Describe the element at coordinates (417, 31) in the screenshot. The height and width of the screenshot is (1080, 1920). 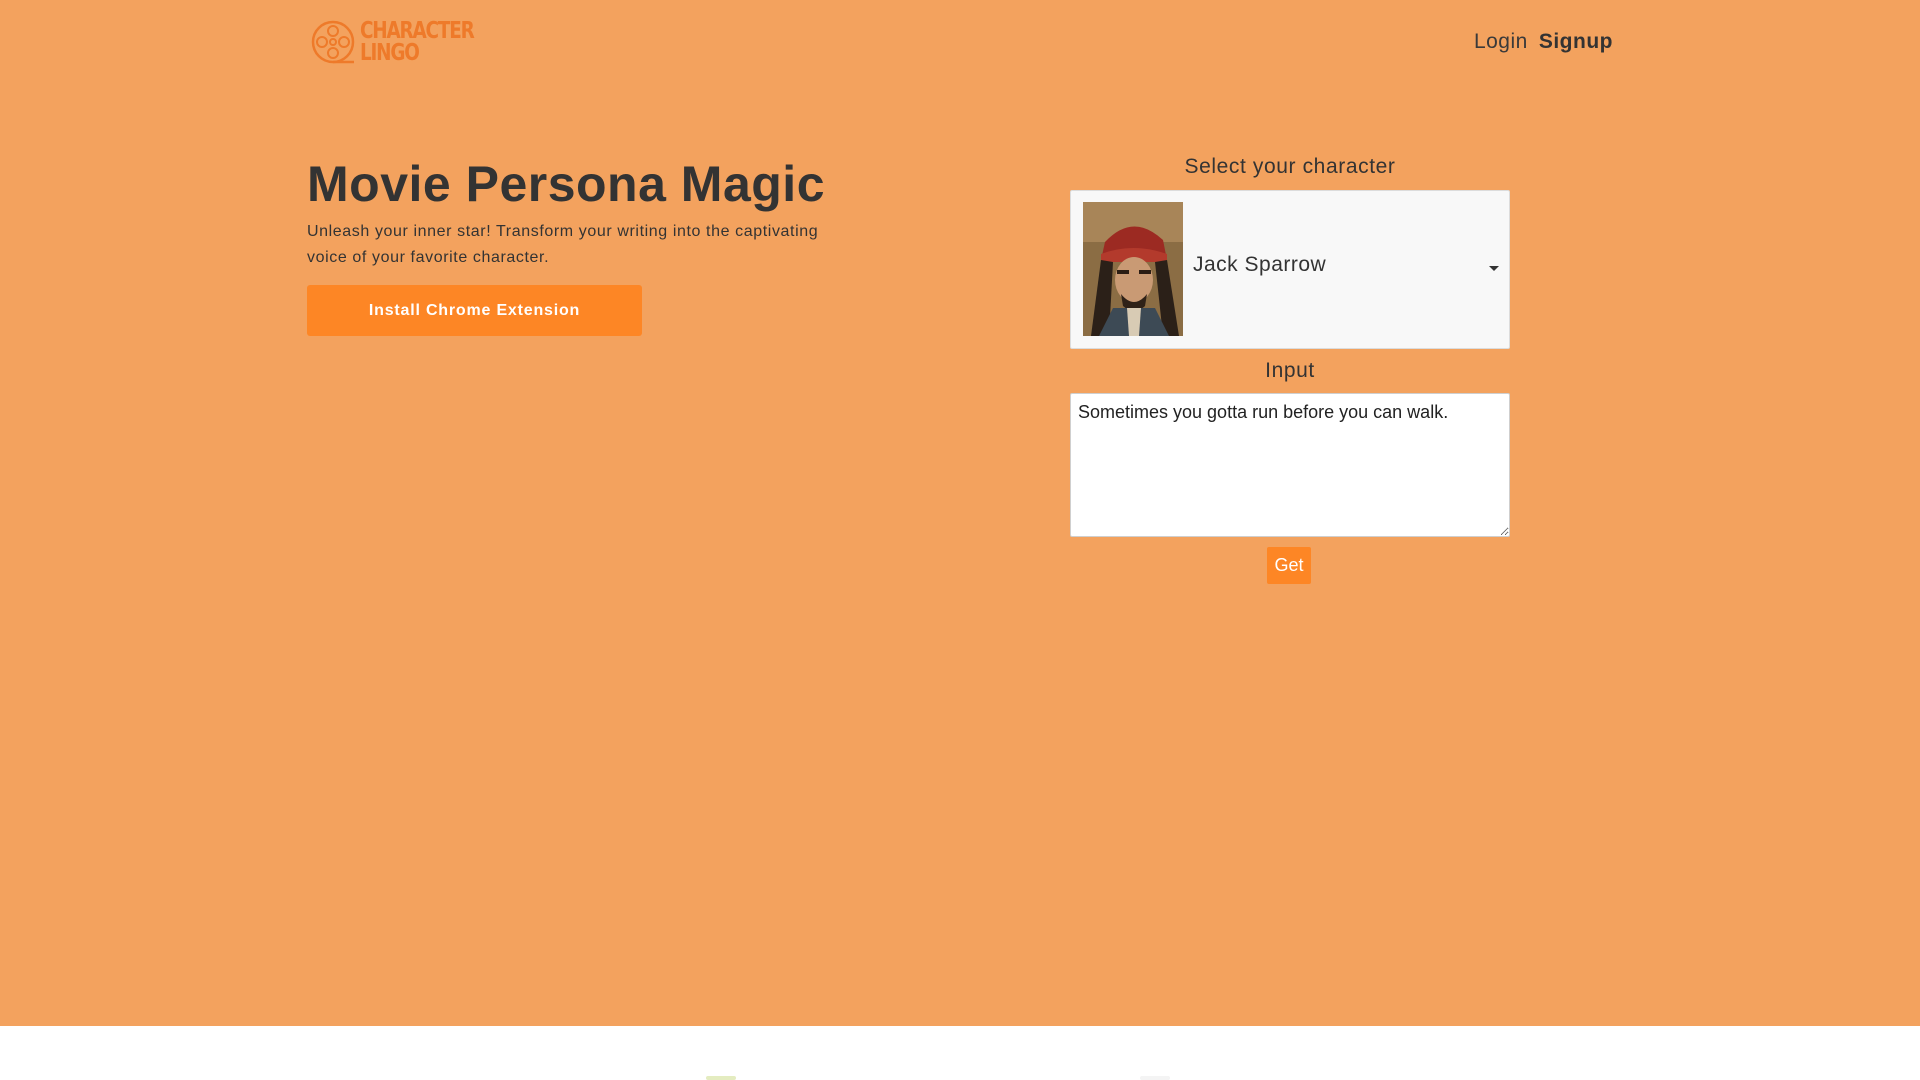
I see `logo-line-1: CHARACTER` at that location.